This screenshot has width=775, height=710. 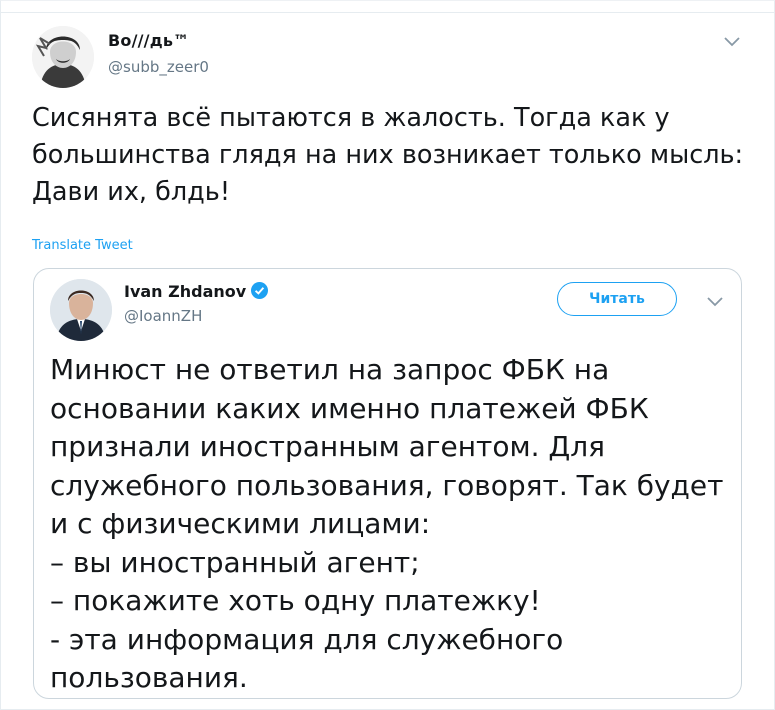 I want to click on avatar, so click(x=63, y=57).